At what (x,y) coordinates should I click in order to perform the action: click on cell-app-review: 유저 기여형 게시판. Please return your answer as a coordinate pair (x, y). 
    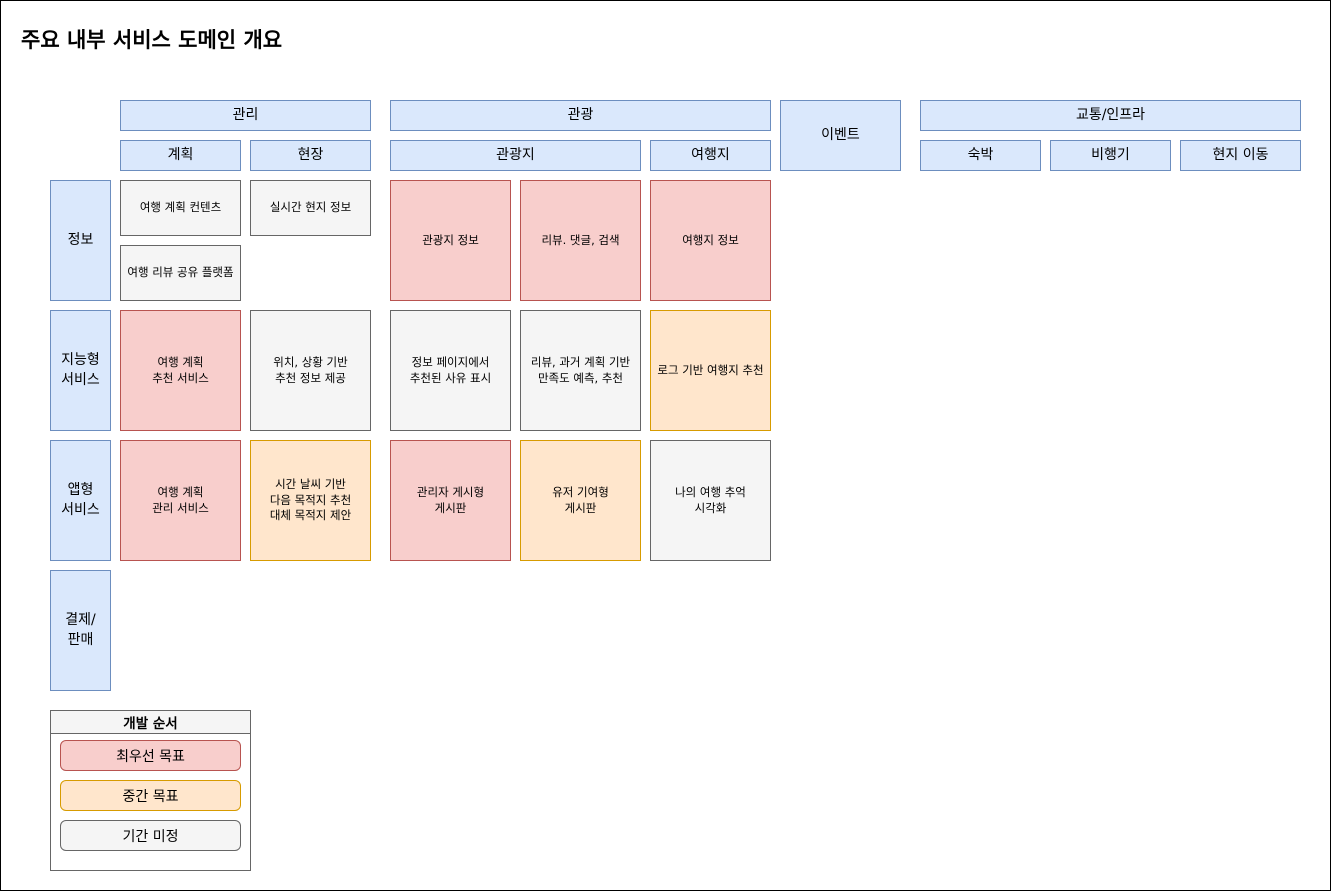
    Looking at the image, I should click on (580, 500).